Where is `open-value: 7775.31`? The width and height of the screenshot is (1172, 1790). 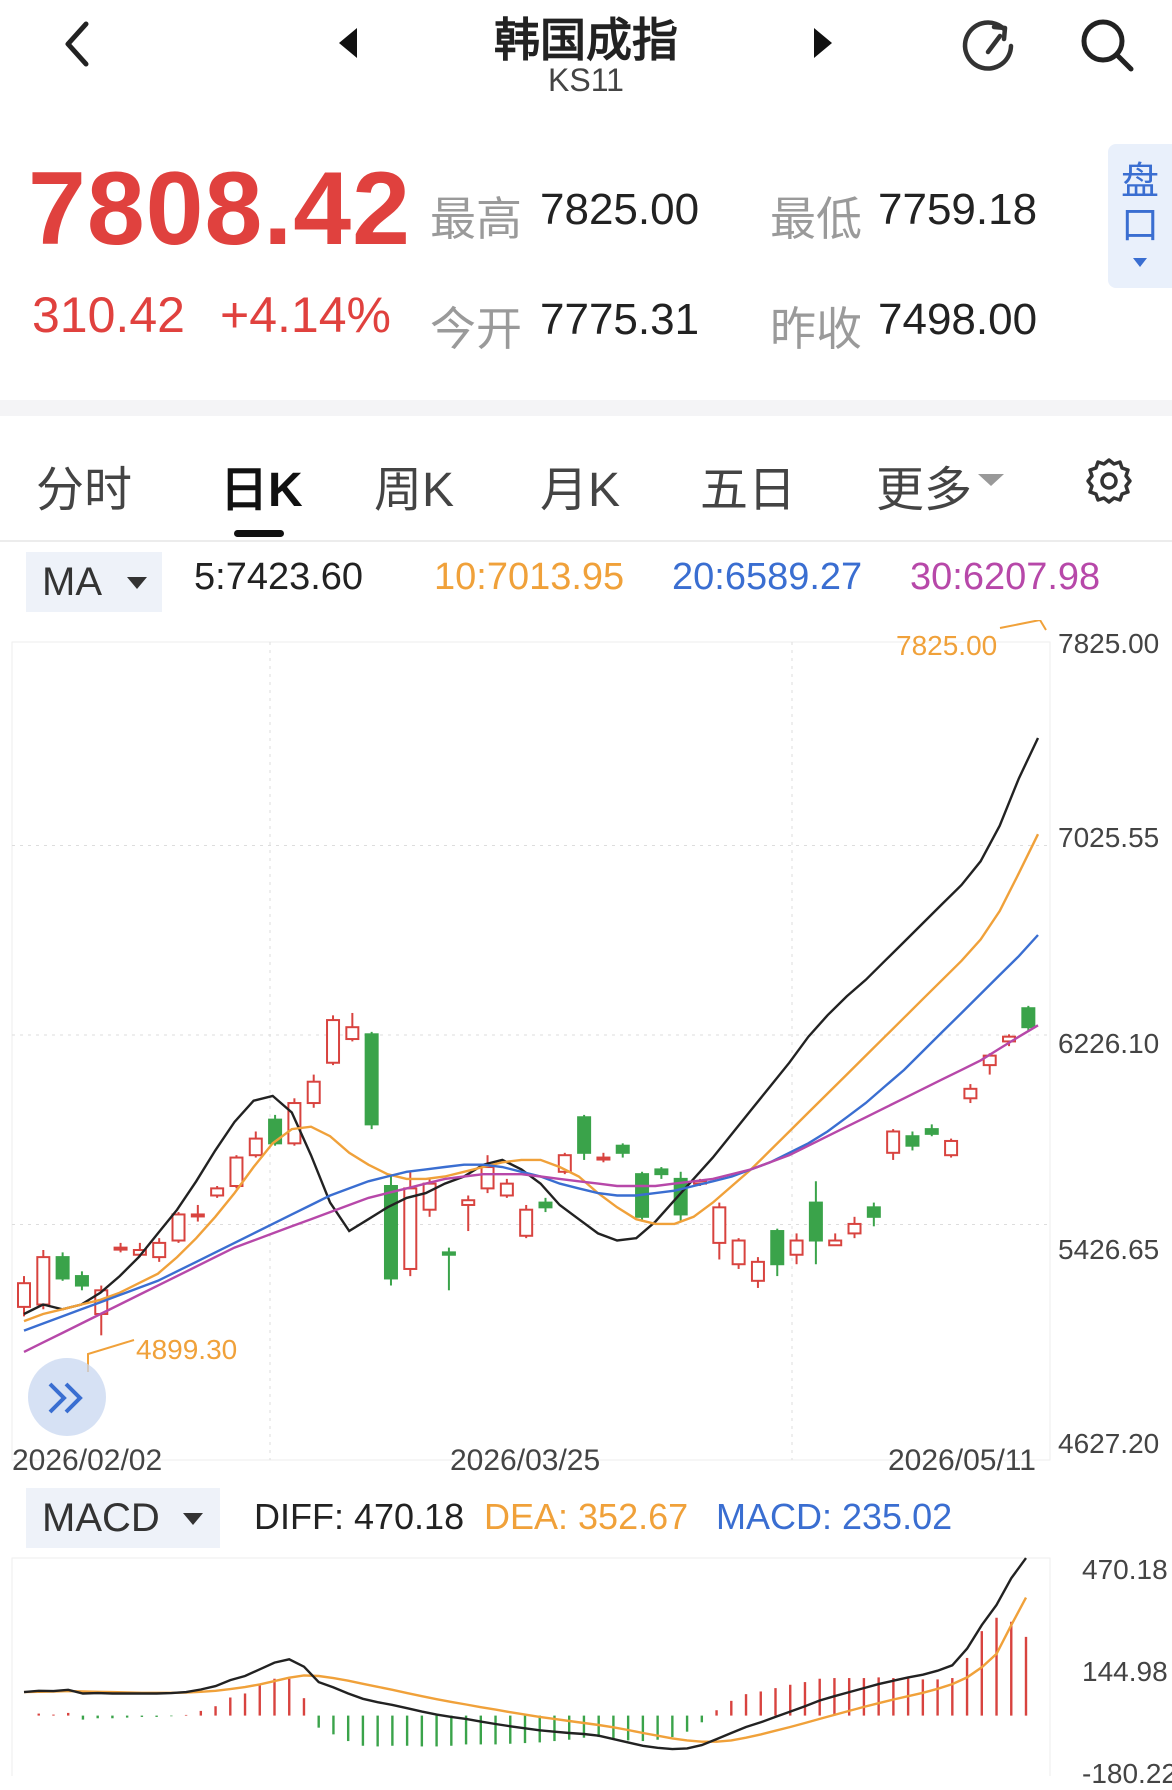 open-value: 7775.31 is located at coordinates (620, 319).